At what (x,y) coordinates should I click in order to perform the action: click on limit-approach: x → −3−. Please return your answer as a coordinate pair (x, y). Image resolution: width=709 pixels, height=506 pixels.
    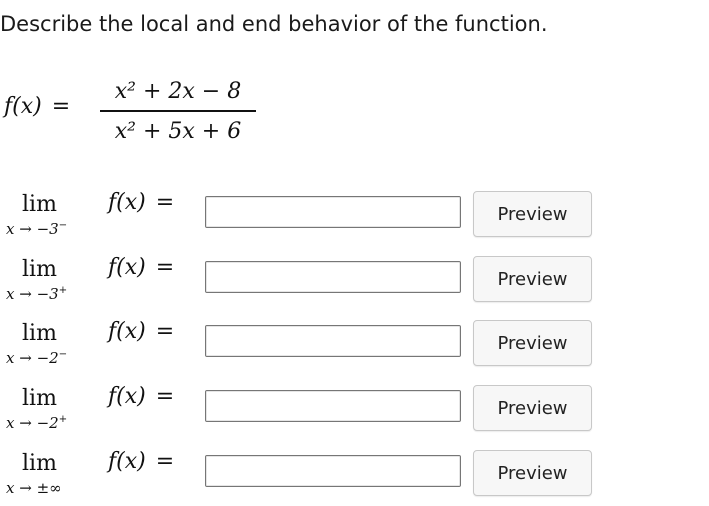
    Looking at the image, I should click on (36, 229).